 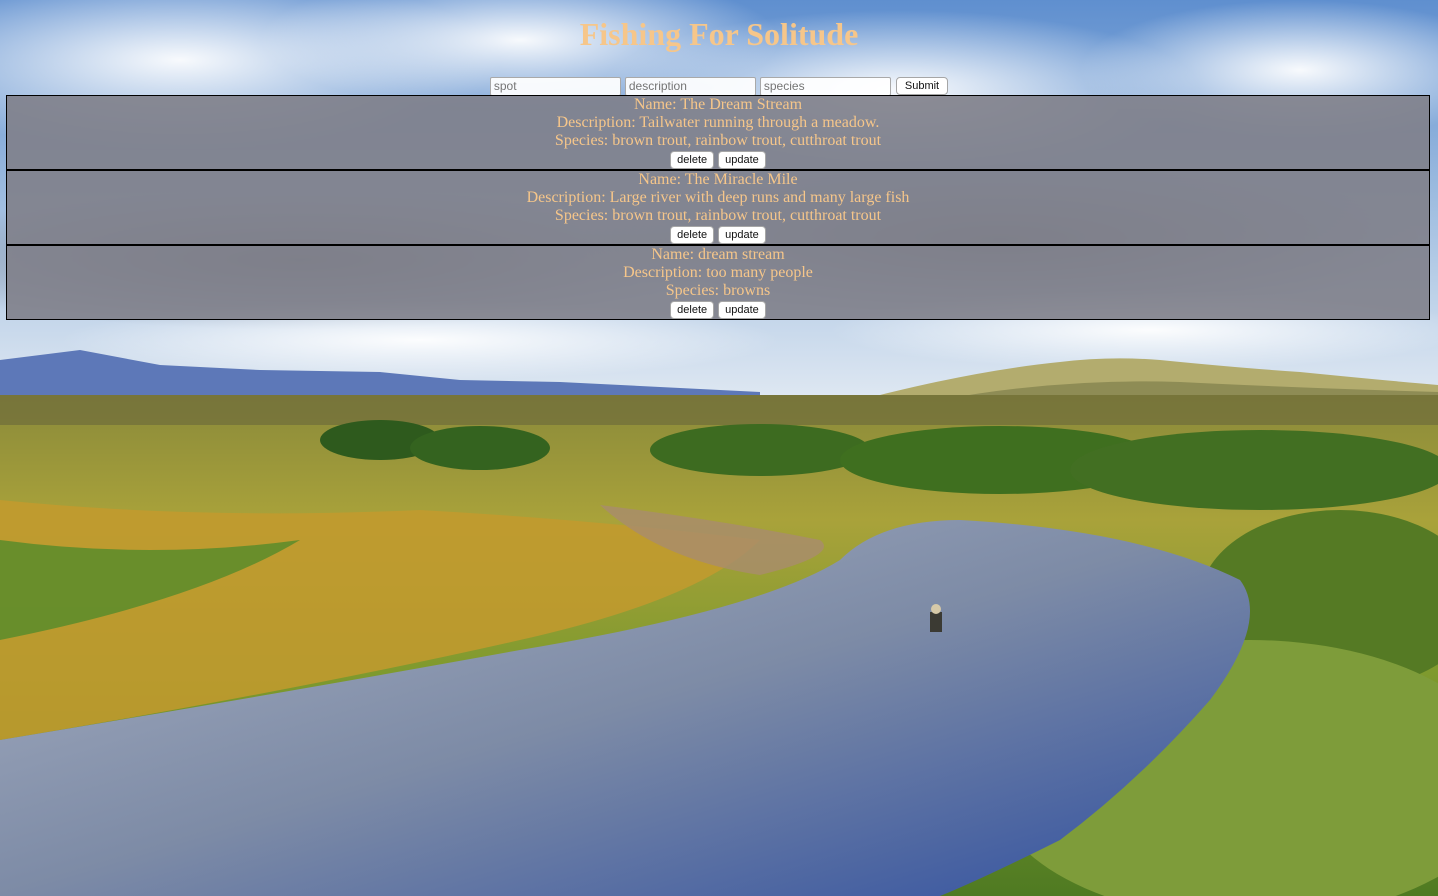 I want to click on species-input, so click(x=825, y=86).